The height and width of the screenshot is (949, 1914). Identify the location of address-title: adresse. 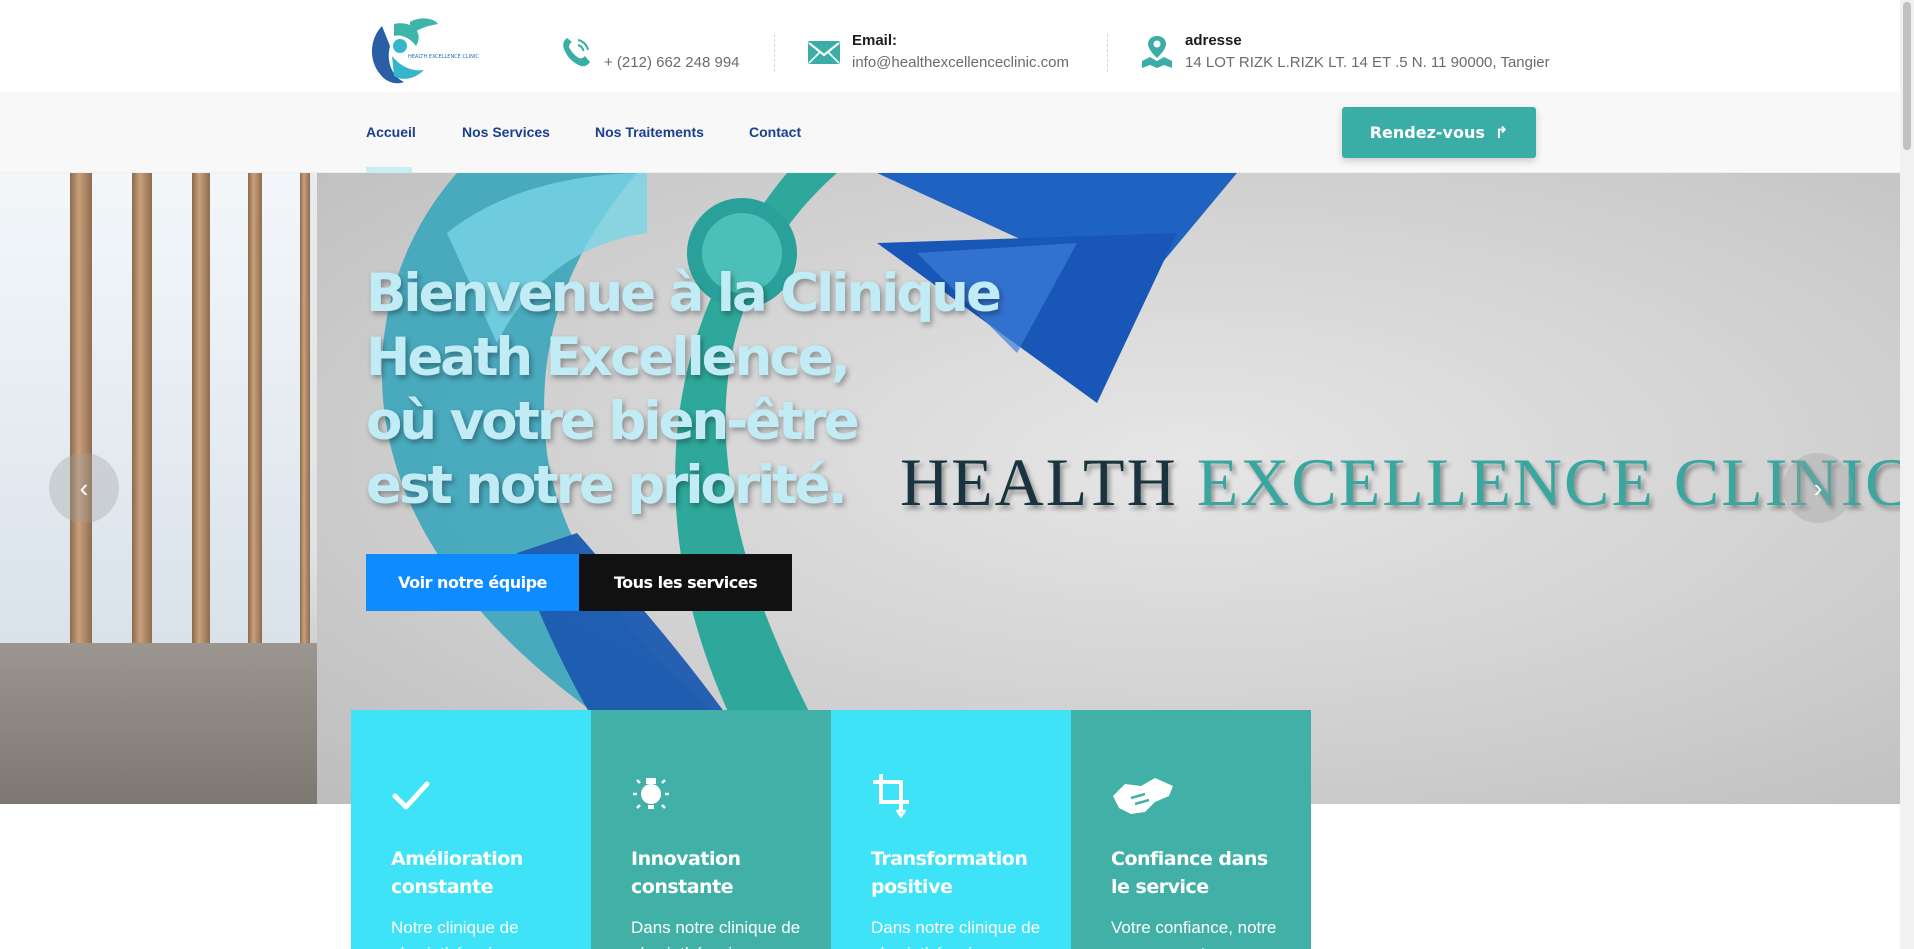
(1213, 40).